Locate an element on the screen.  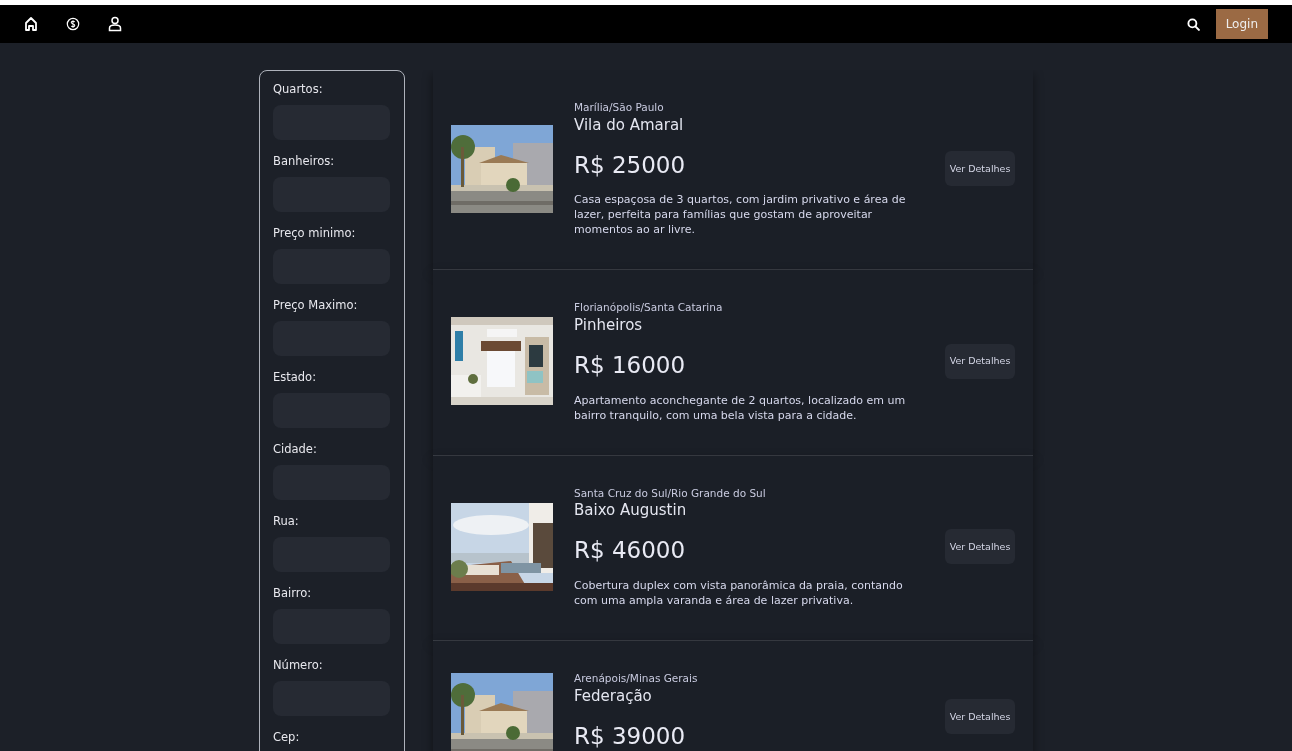
description-text: Casa espaçosa de 3 quartos, com jardim privativo e área de lazer, perfeita para famílias que gostam de aproveitar momentos ao ar livre. is located at coordinates (740, 215).